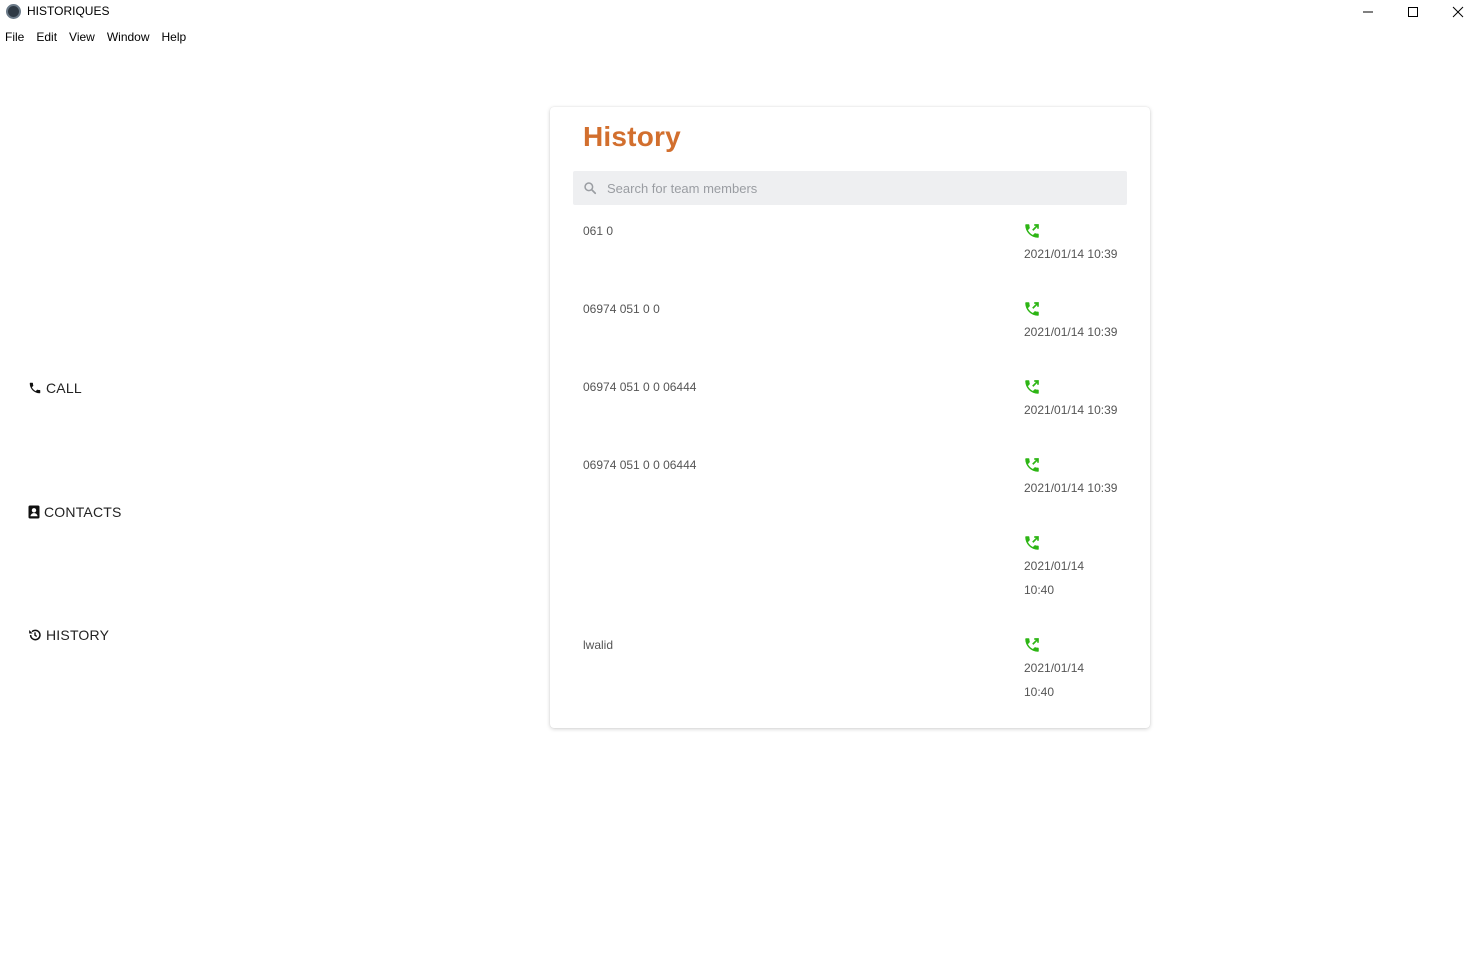 Image resolution: width=1475 pixels, height=960 pixels. I want to click on close-icon, so click(1458, 12).